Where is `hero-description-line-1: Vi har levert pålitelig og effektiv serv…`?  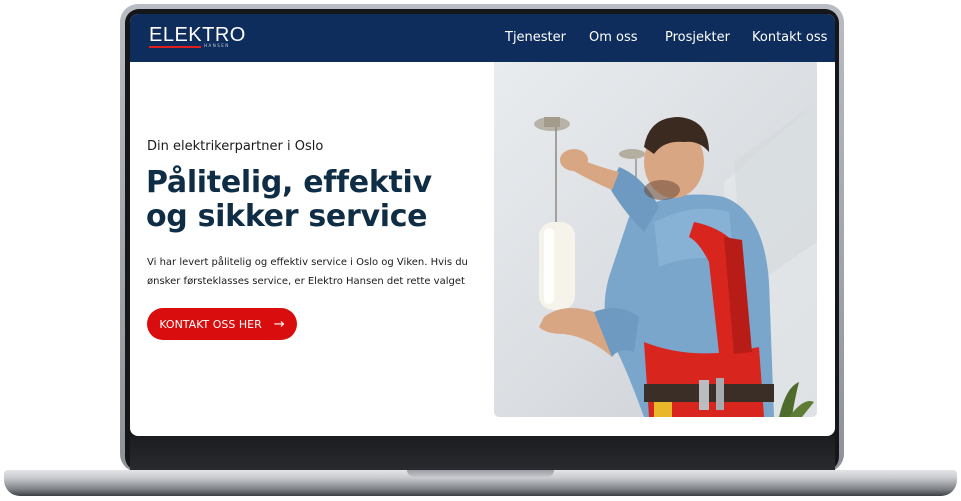 hero-description-line-1: Vi har levert pålitelig og effektiv serv… is located at coordinates (307, 262).